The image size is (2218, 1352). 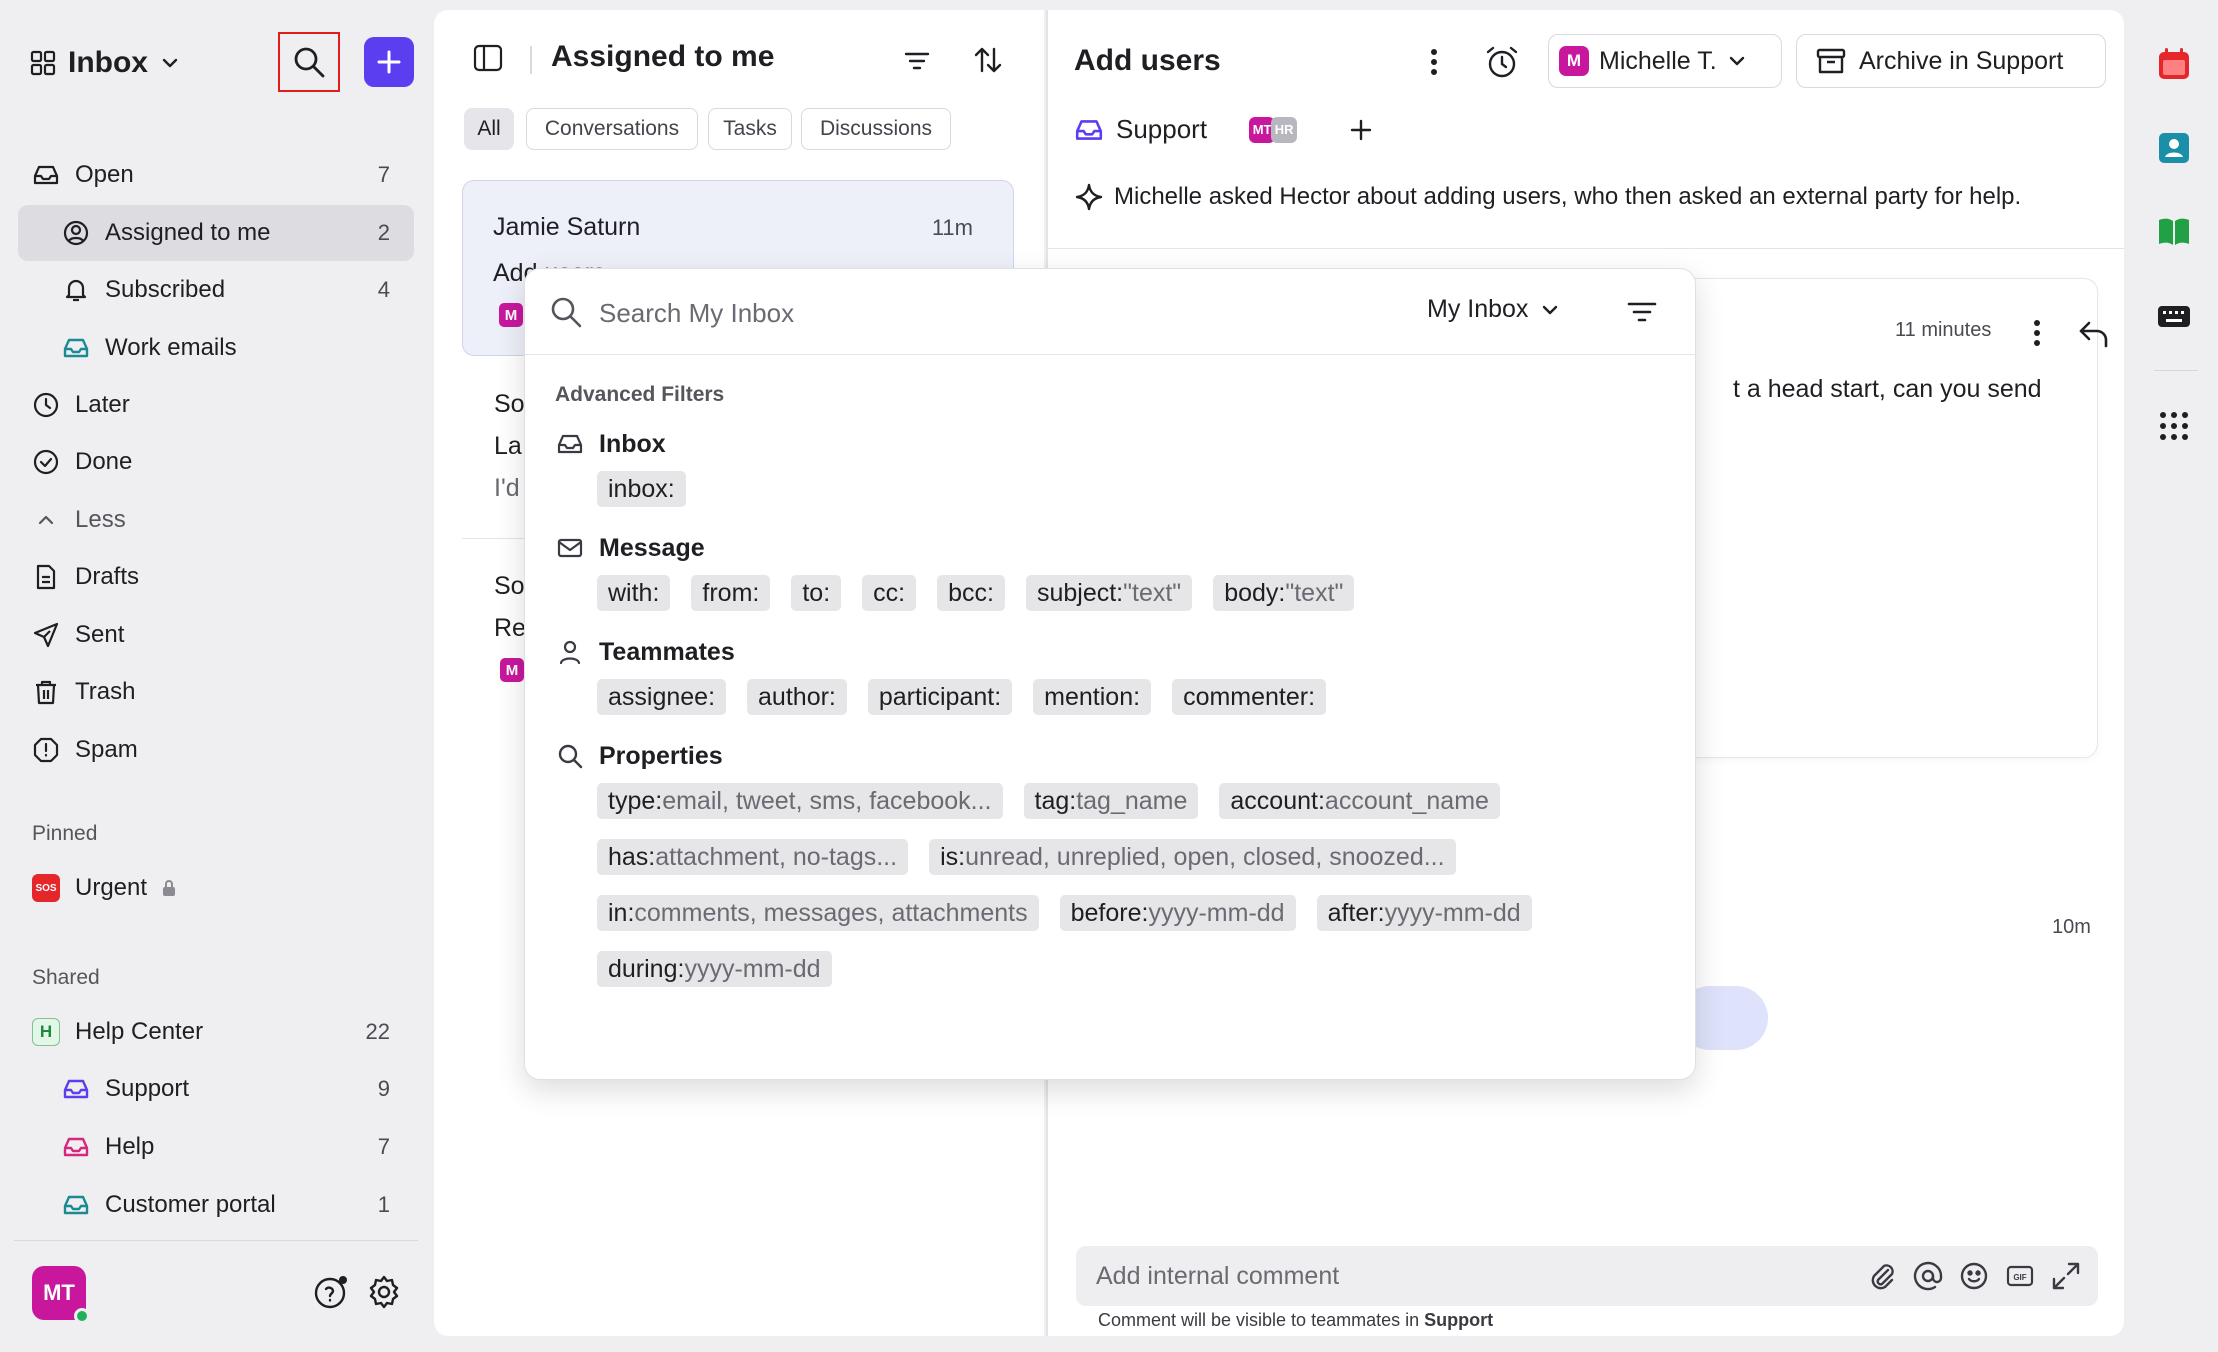 What do you see at coordinates (216, 1032) in the screenshot?
I see `nav-item-help-center: H Help Center 22` at bounding box center [216, 1032].